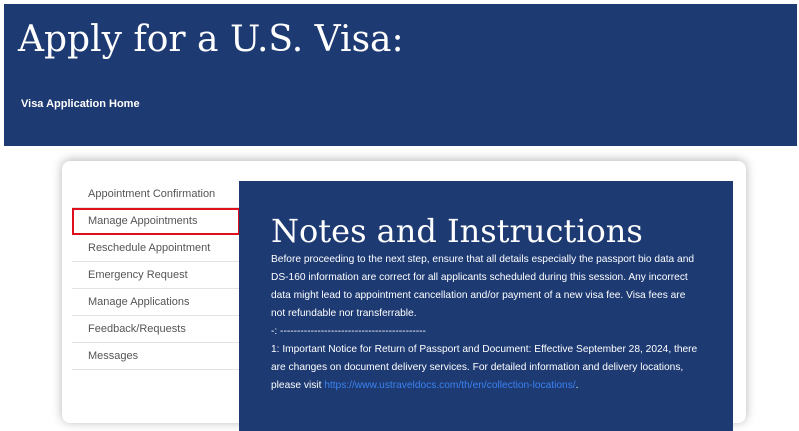 The width and height of the screenshot is (799, 431). I want to click on page-title: Apply for a U.S. Visa:, so click(211, 39).